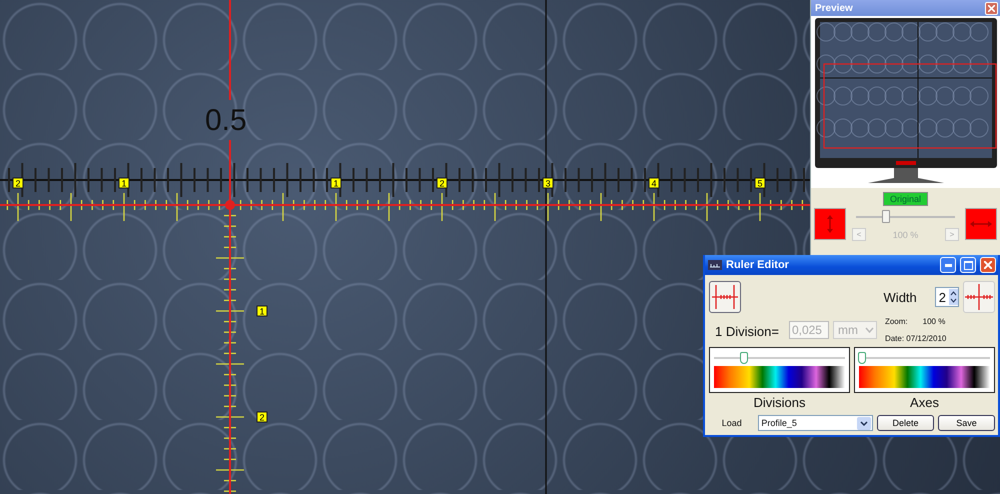  I want to click on scale-label: 3, so click(548, 183).